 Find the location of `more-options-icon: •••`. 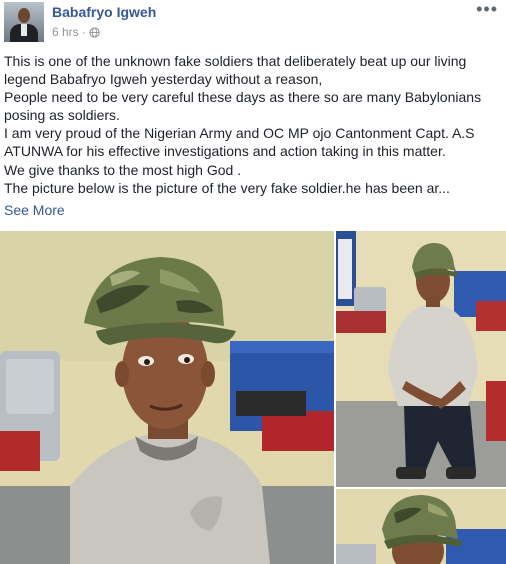

more-options-icon: ••• is located at coordinates (487, 9).